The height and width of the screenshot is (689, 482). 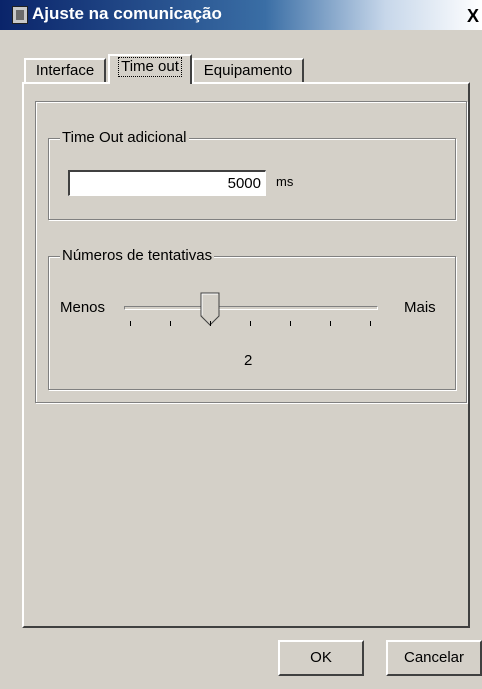 I want to click on slider-track, so click(x=251, y=308).